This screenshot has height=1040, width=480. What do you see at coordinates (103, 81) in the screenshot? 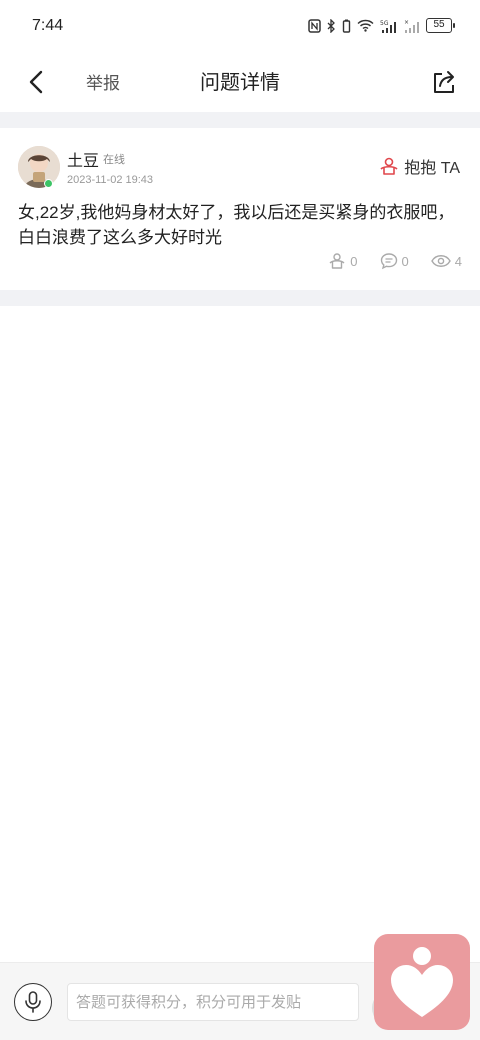
I see `report-link: 举报` at bounding box center [103, 81].